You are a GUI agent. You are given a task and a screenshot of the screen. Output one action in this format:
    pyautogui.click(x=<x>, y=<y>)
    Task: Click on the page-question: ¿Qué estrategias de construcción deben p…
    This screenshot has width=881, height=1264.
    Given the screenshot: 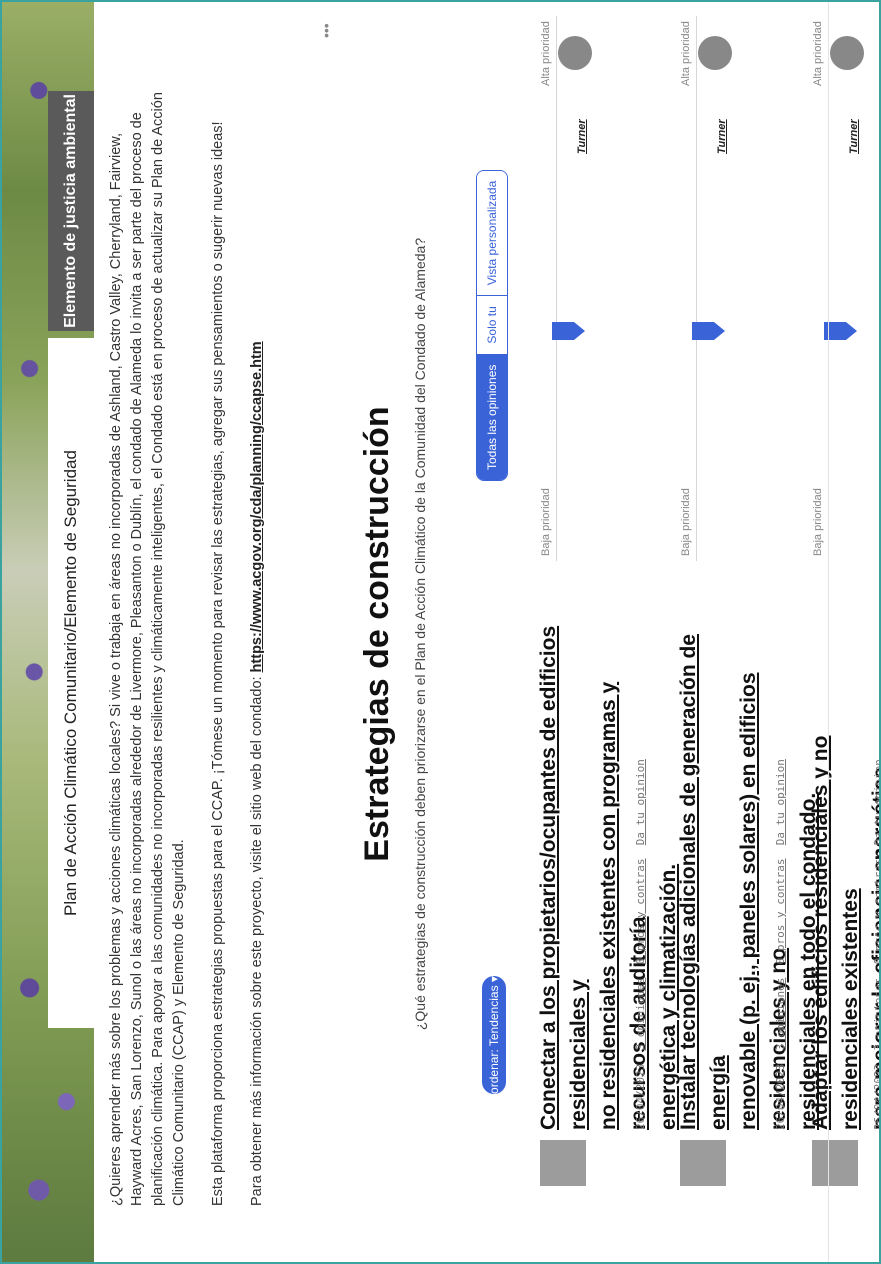 What is the action you would take?
    pyautogui.click(x=420, y=634)
    